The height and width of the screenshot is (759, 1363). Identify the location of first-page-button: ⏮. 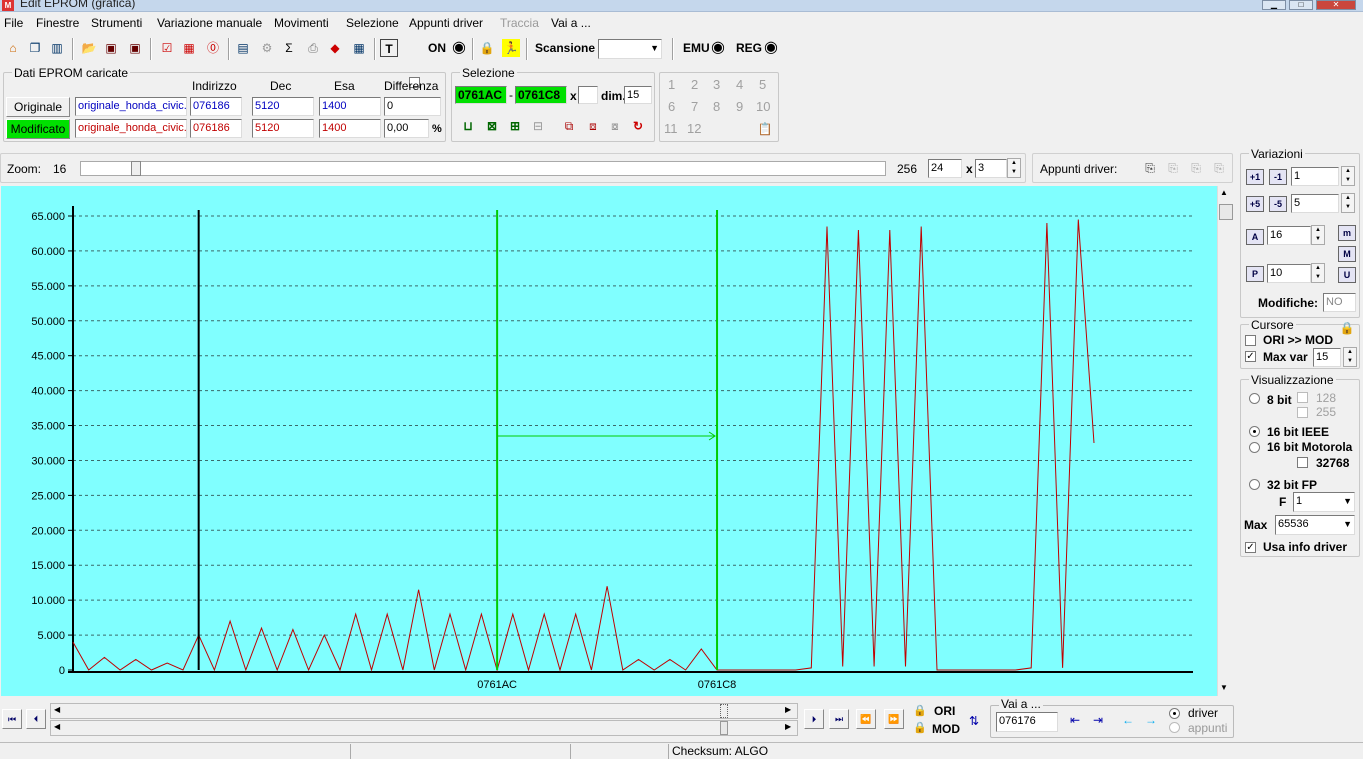
(12, 719).